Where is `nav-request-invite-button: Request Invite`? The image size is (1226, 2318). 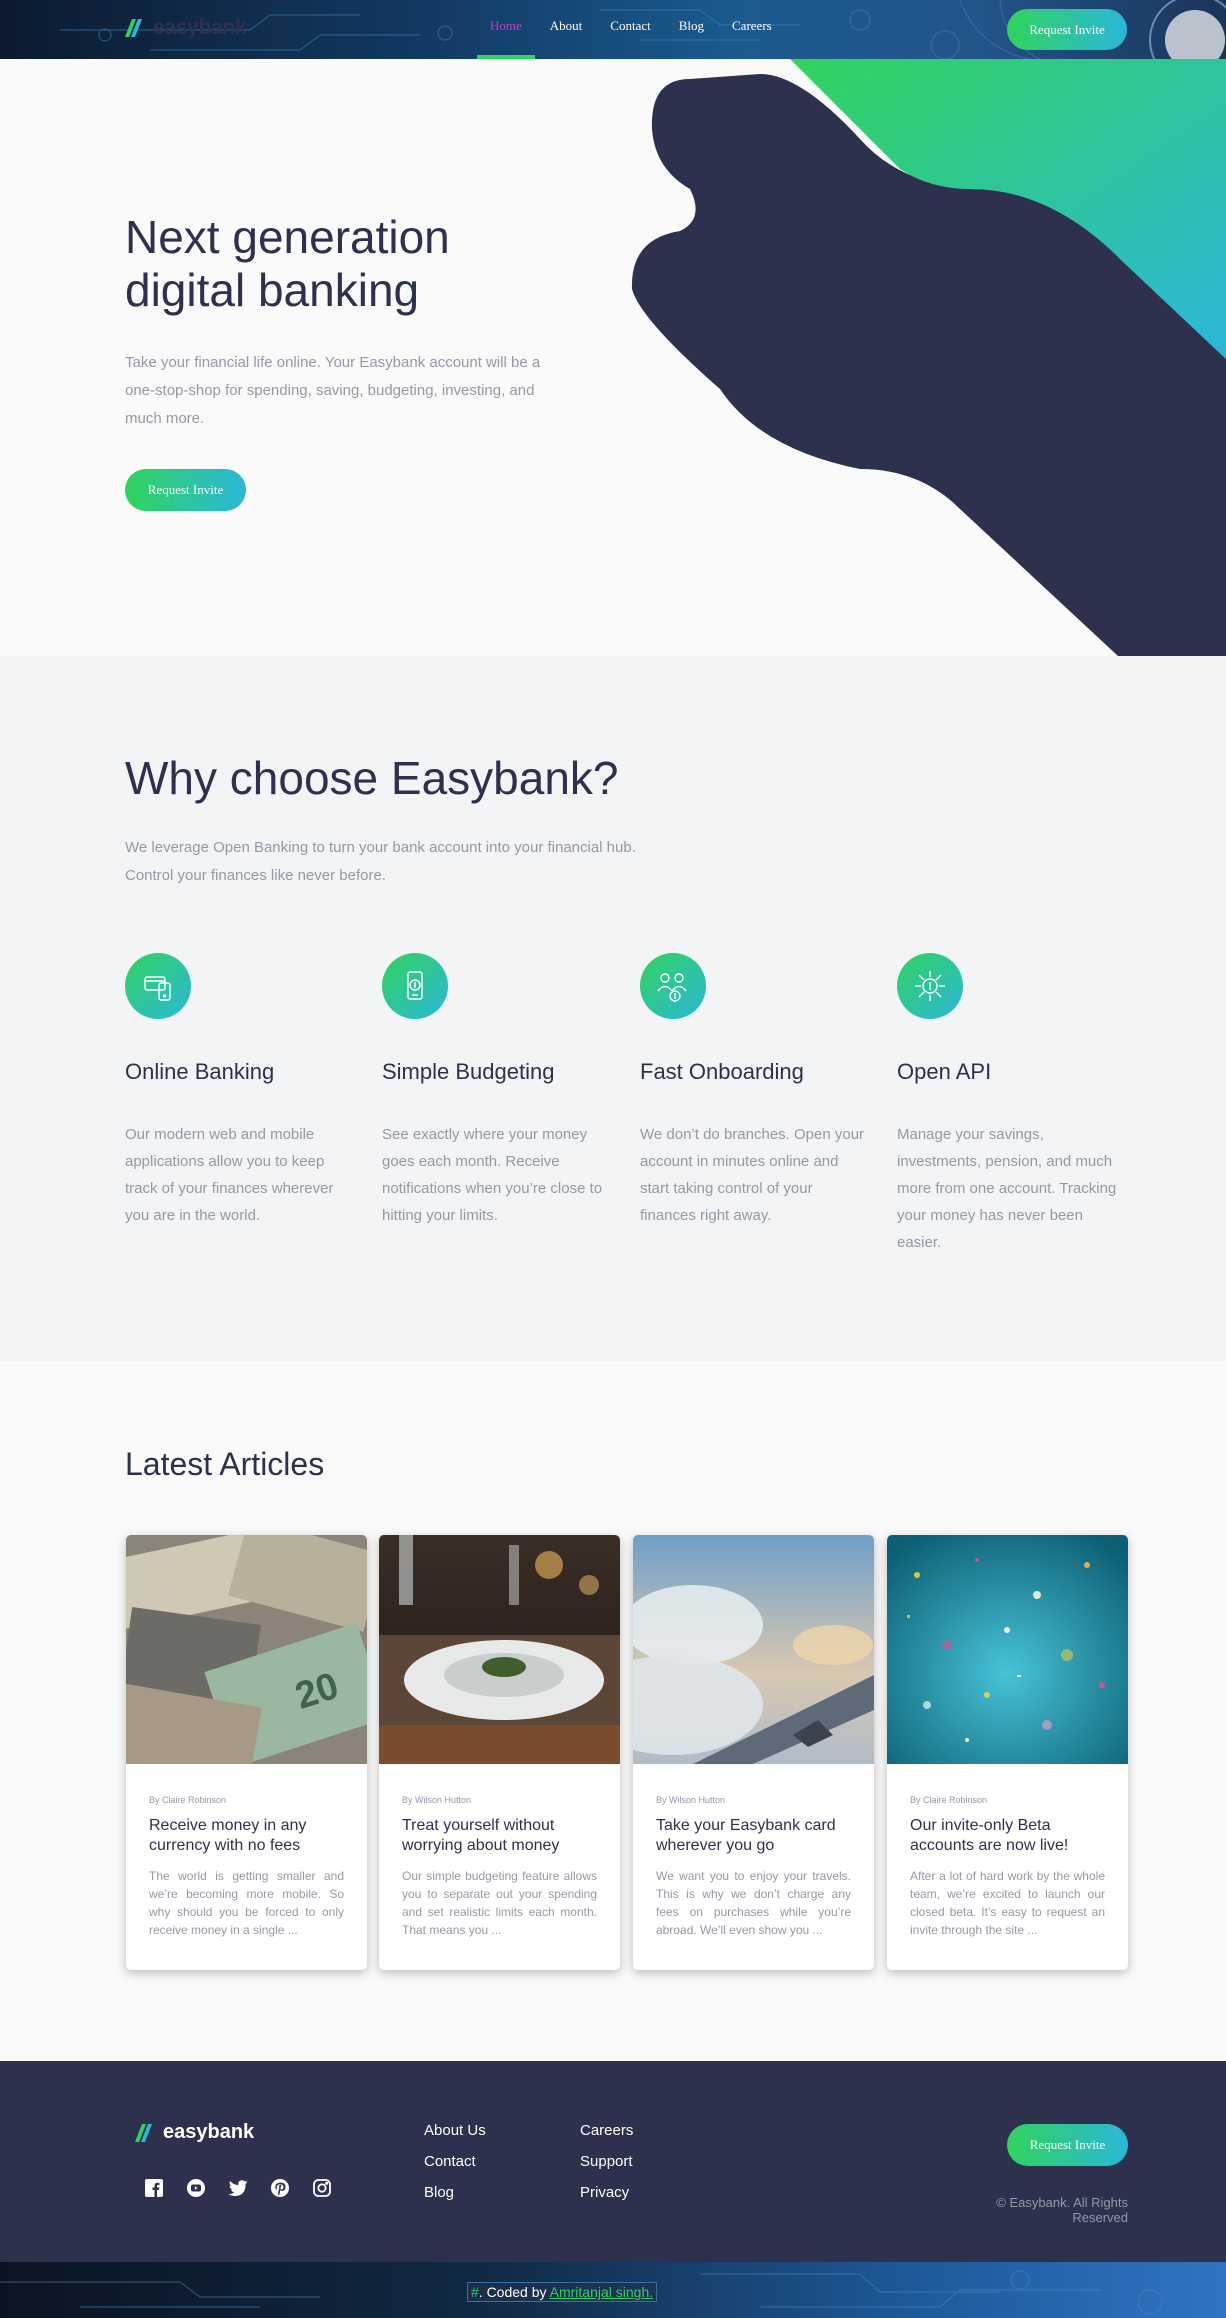 nav-request-invite-button: Request Invite is located at coordinates (1067, 29).